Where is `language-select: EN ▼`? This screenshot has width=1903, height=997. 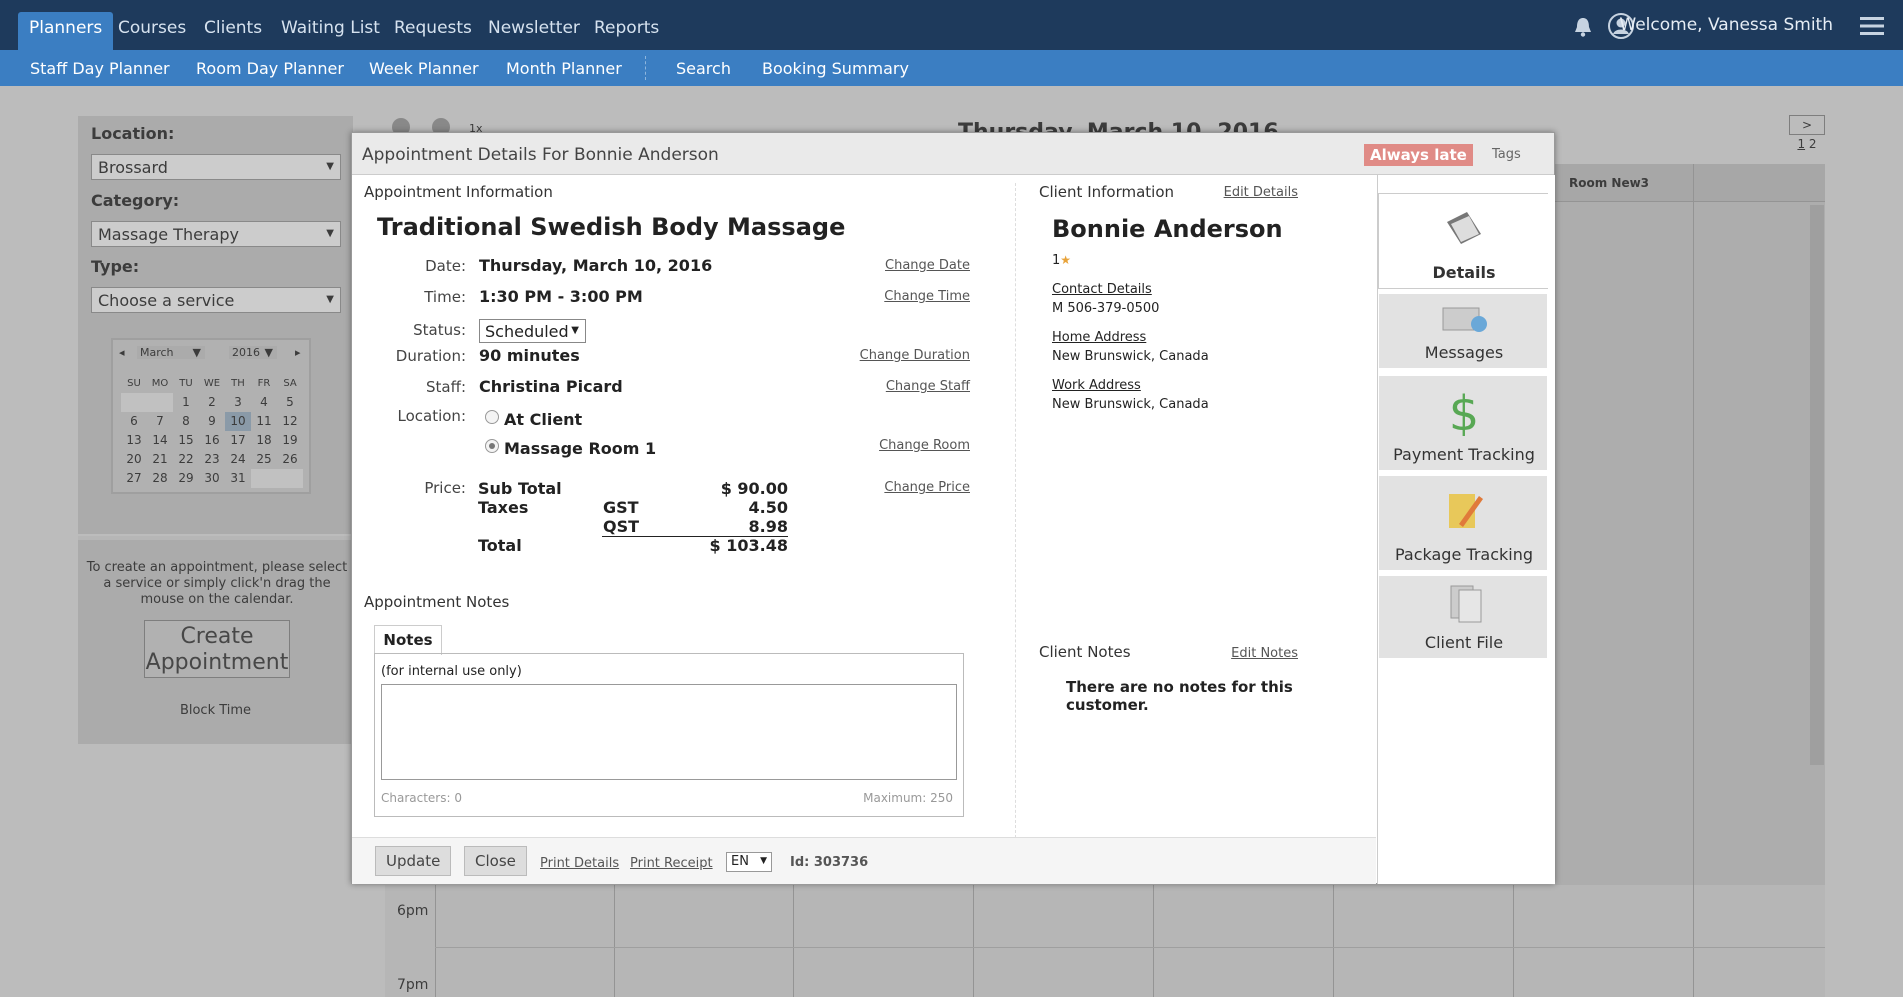 language-select: EN ▼ is located at coordinates (749, 862).